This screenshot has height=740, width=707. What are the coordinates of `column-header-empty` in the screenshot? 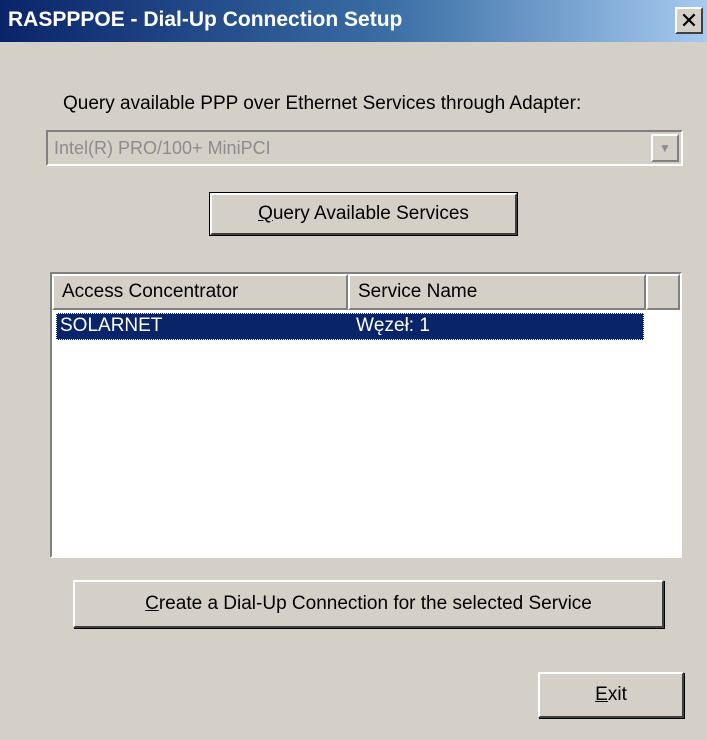 It's located at (663, 292).